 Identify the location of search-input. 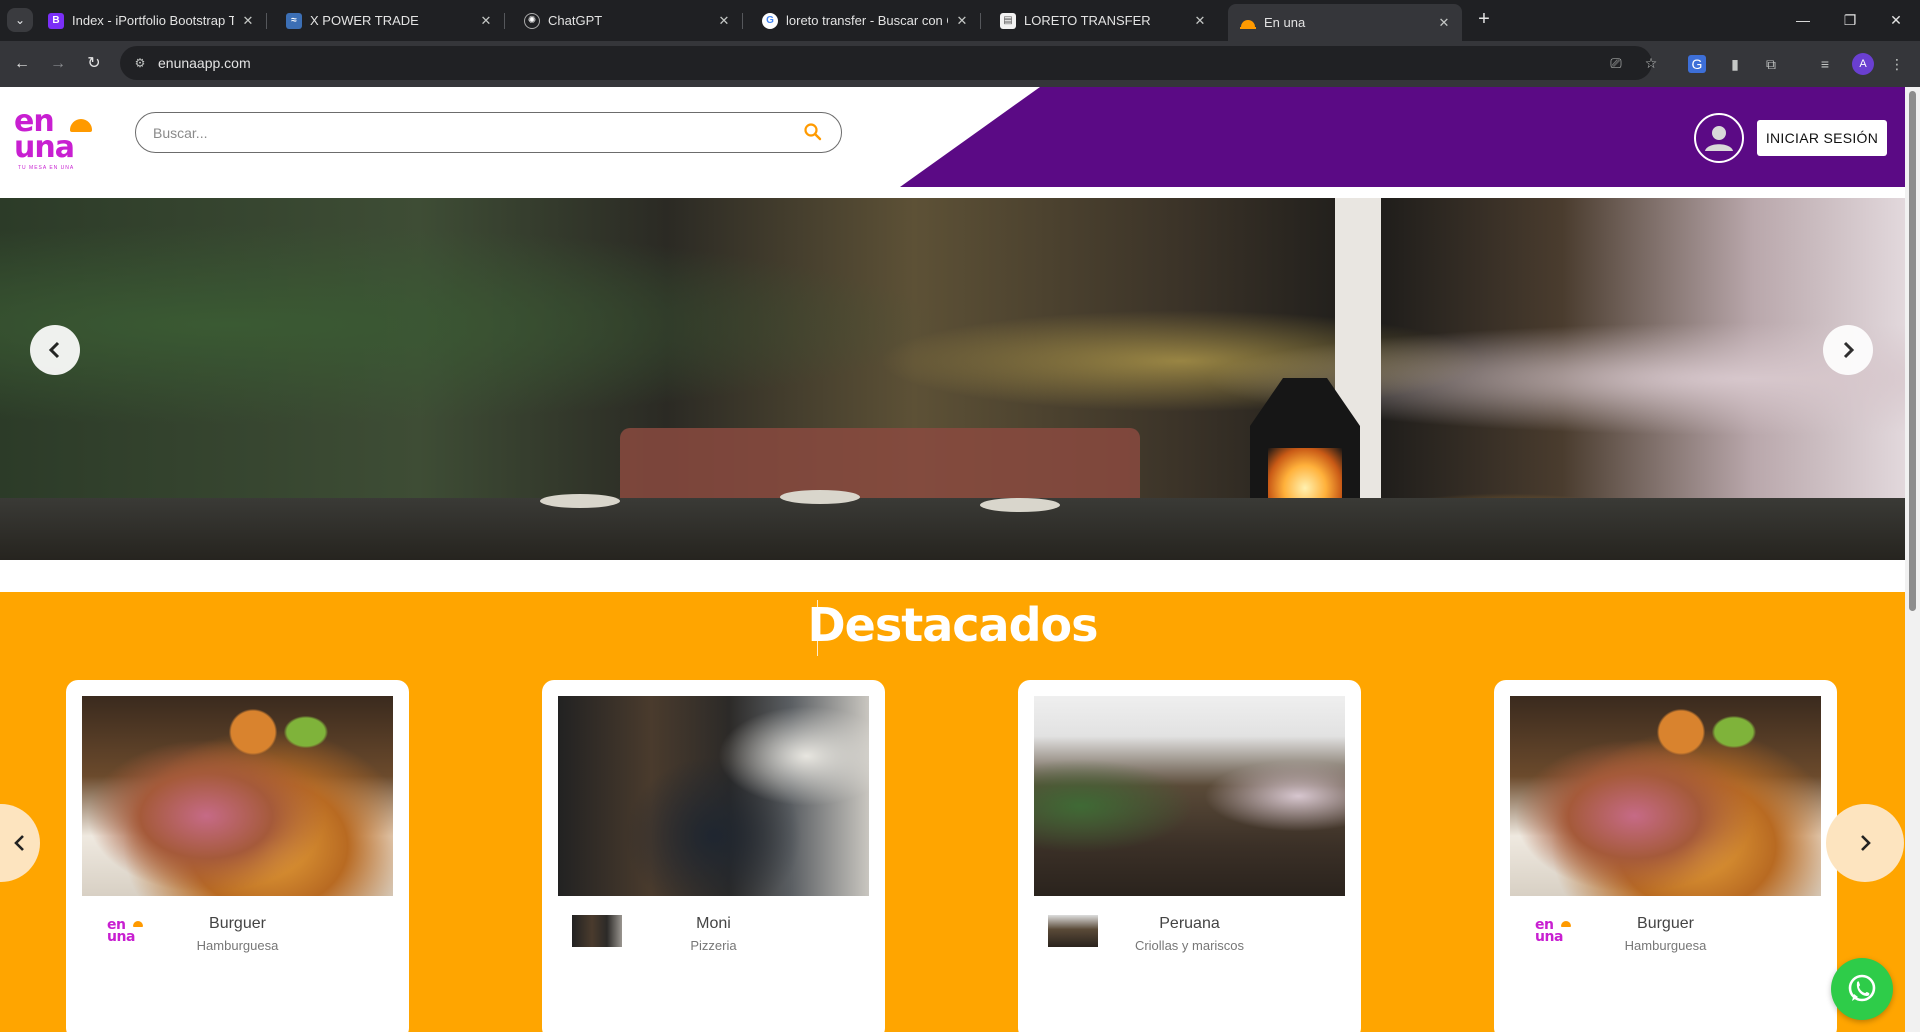
(453, 133).